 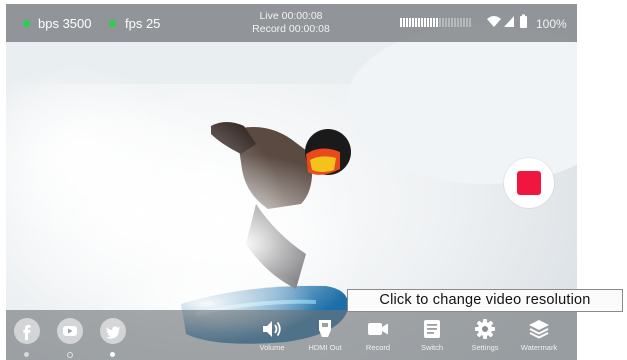 I want to click on settings-button: Settings, so click(x=485, y=335).